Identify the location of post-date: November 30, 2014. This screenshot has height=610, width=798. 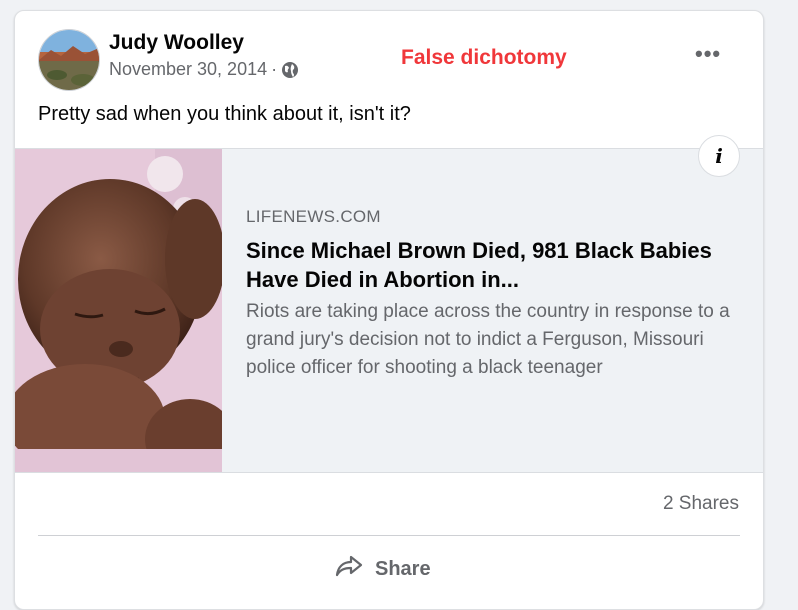
(188, 69).